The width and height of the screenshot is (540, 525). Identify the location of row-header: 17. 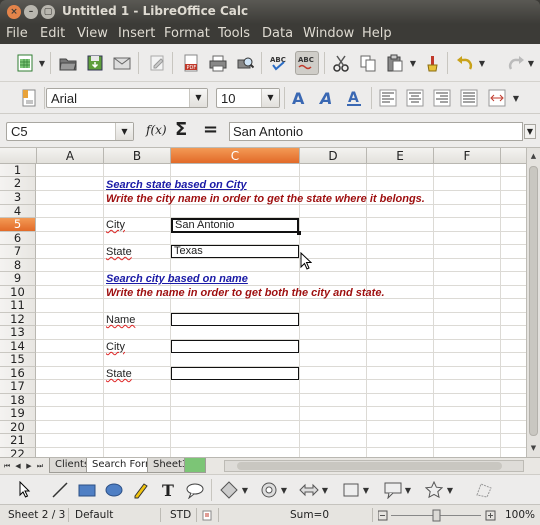
(18, 387).